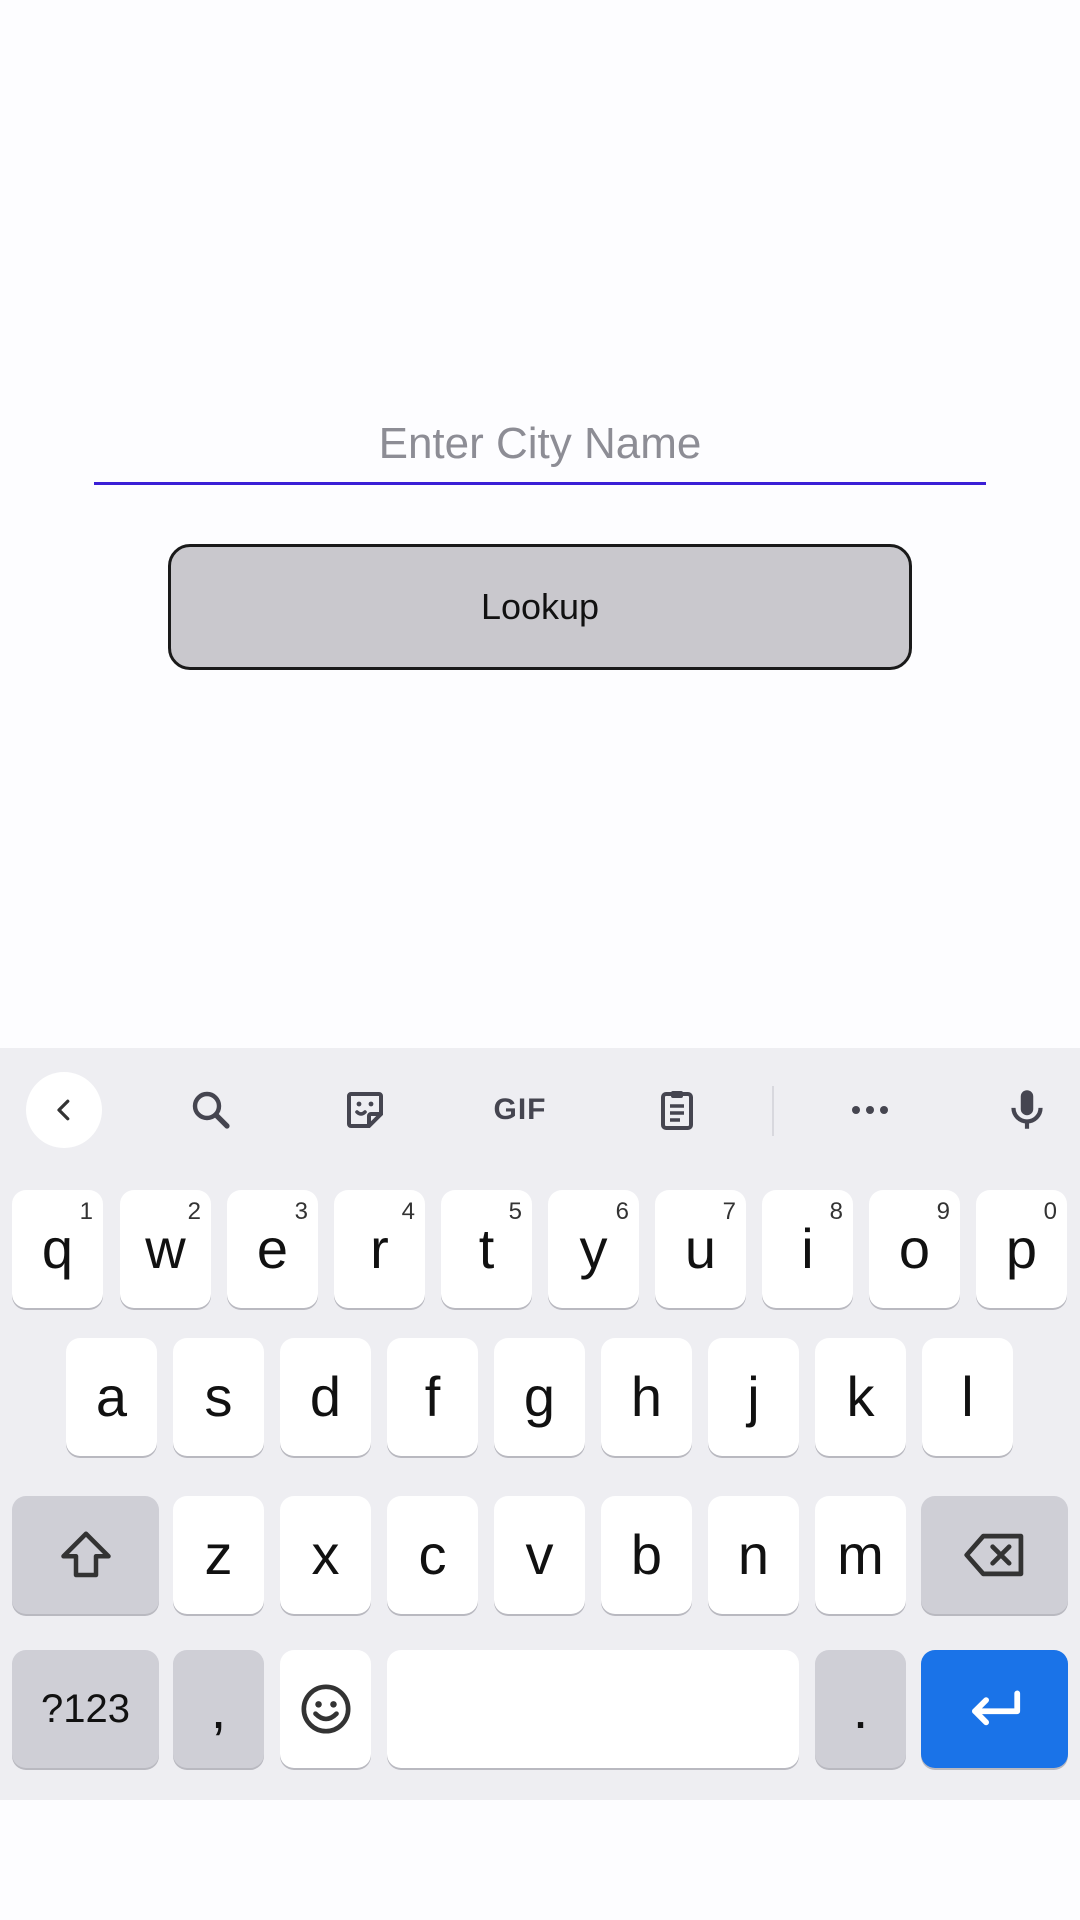  I want to click on key-label: p, so click(1021, 1248).